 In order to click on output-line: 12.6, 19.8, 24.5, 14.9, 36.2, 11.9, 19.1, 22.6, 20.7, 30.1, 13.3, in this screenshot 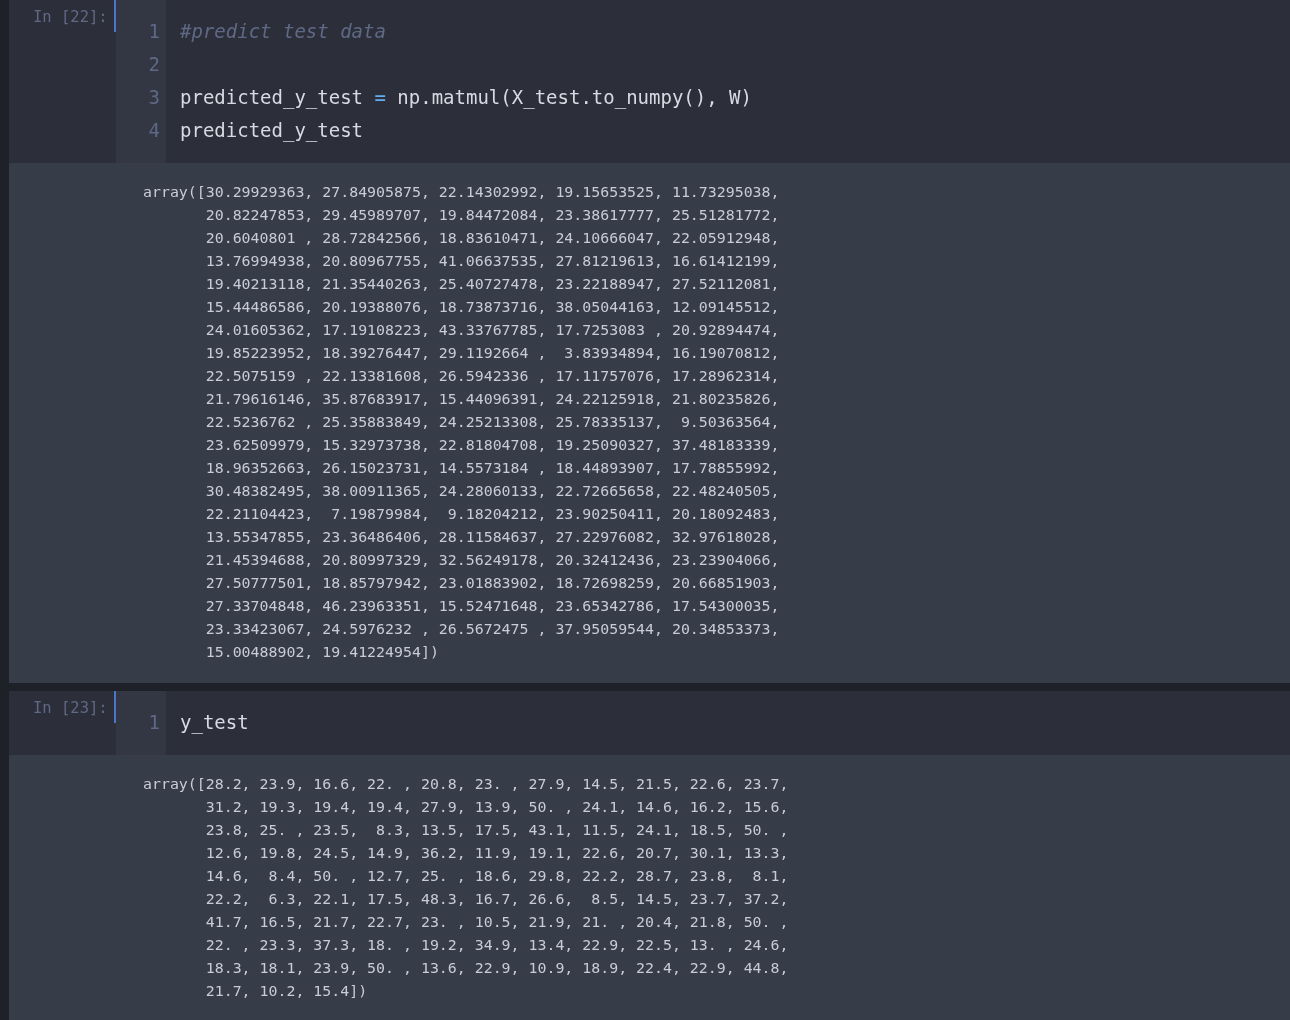, I will do `click(497, 853)`.